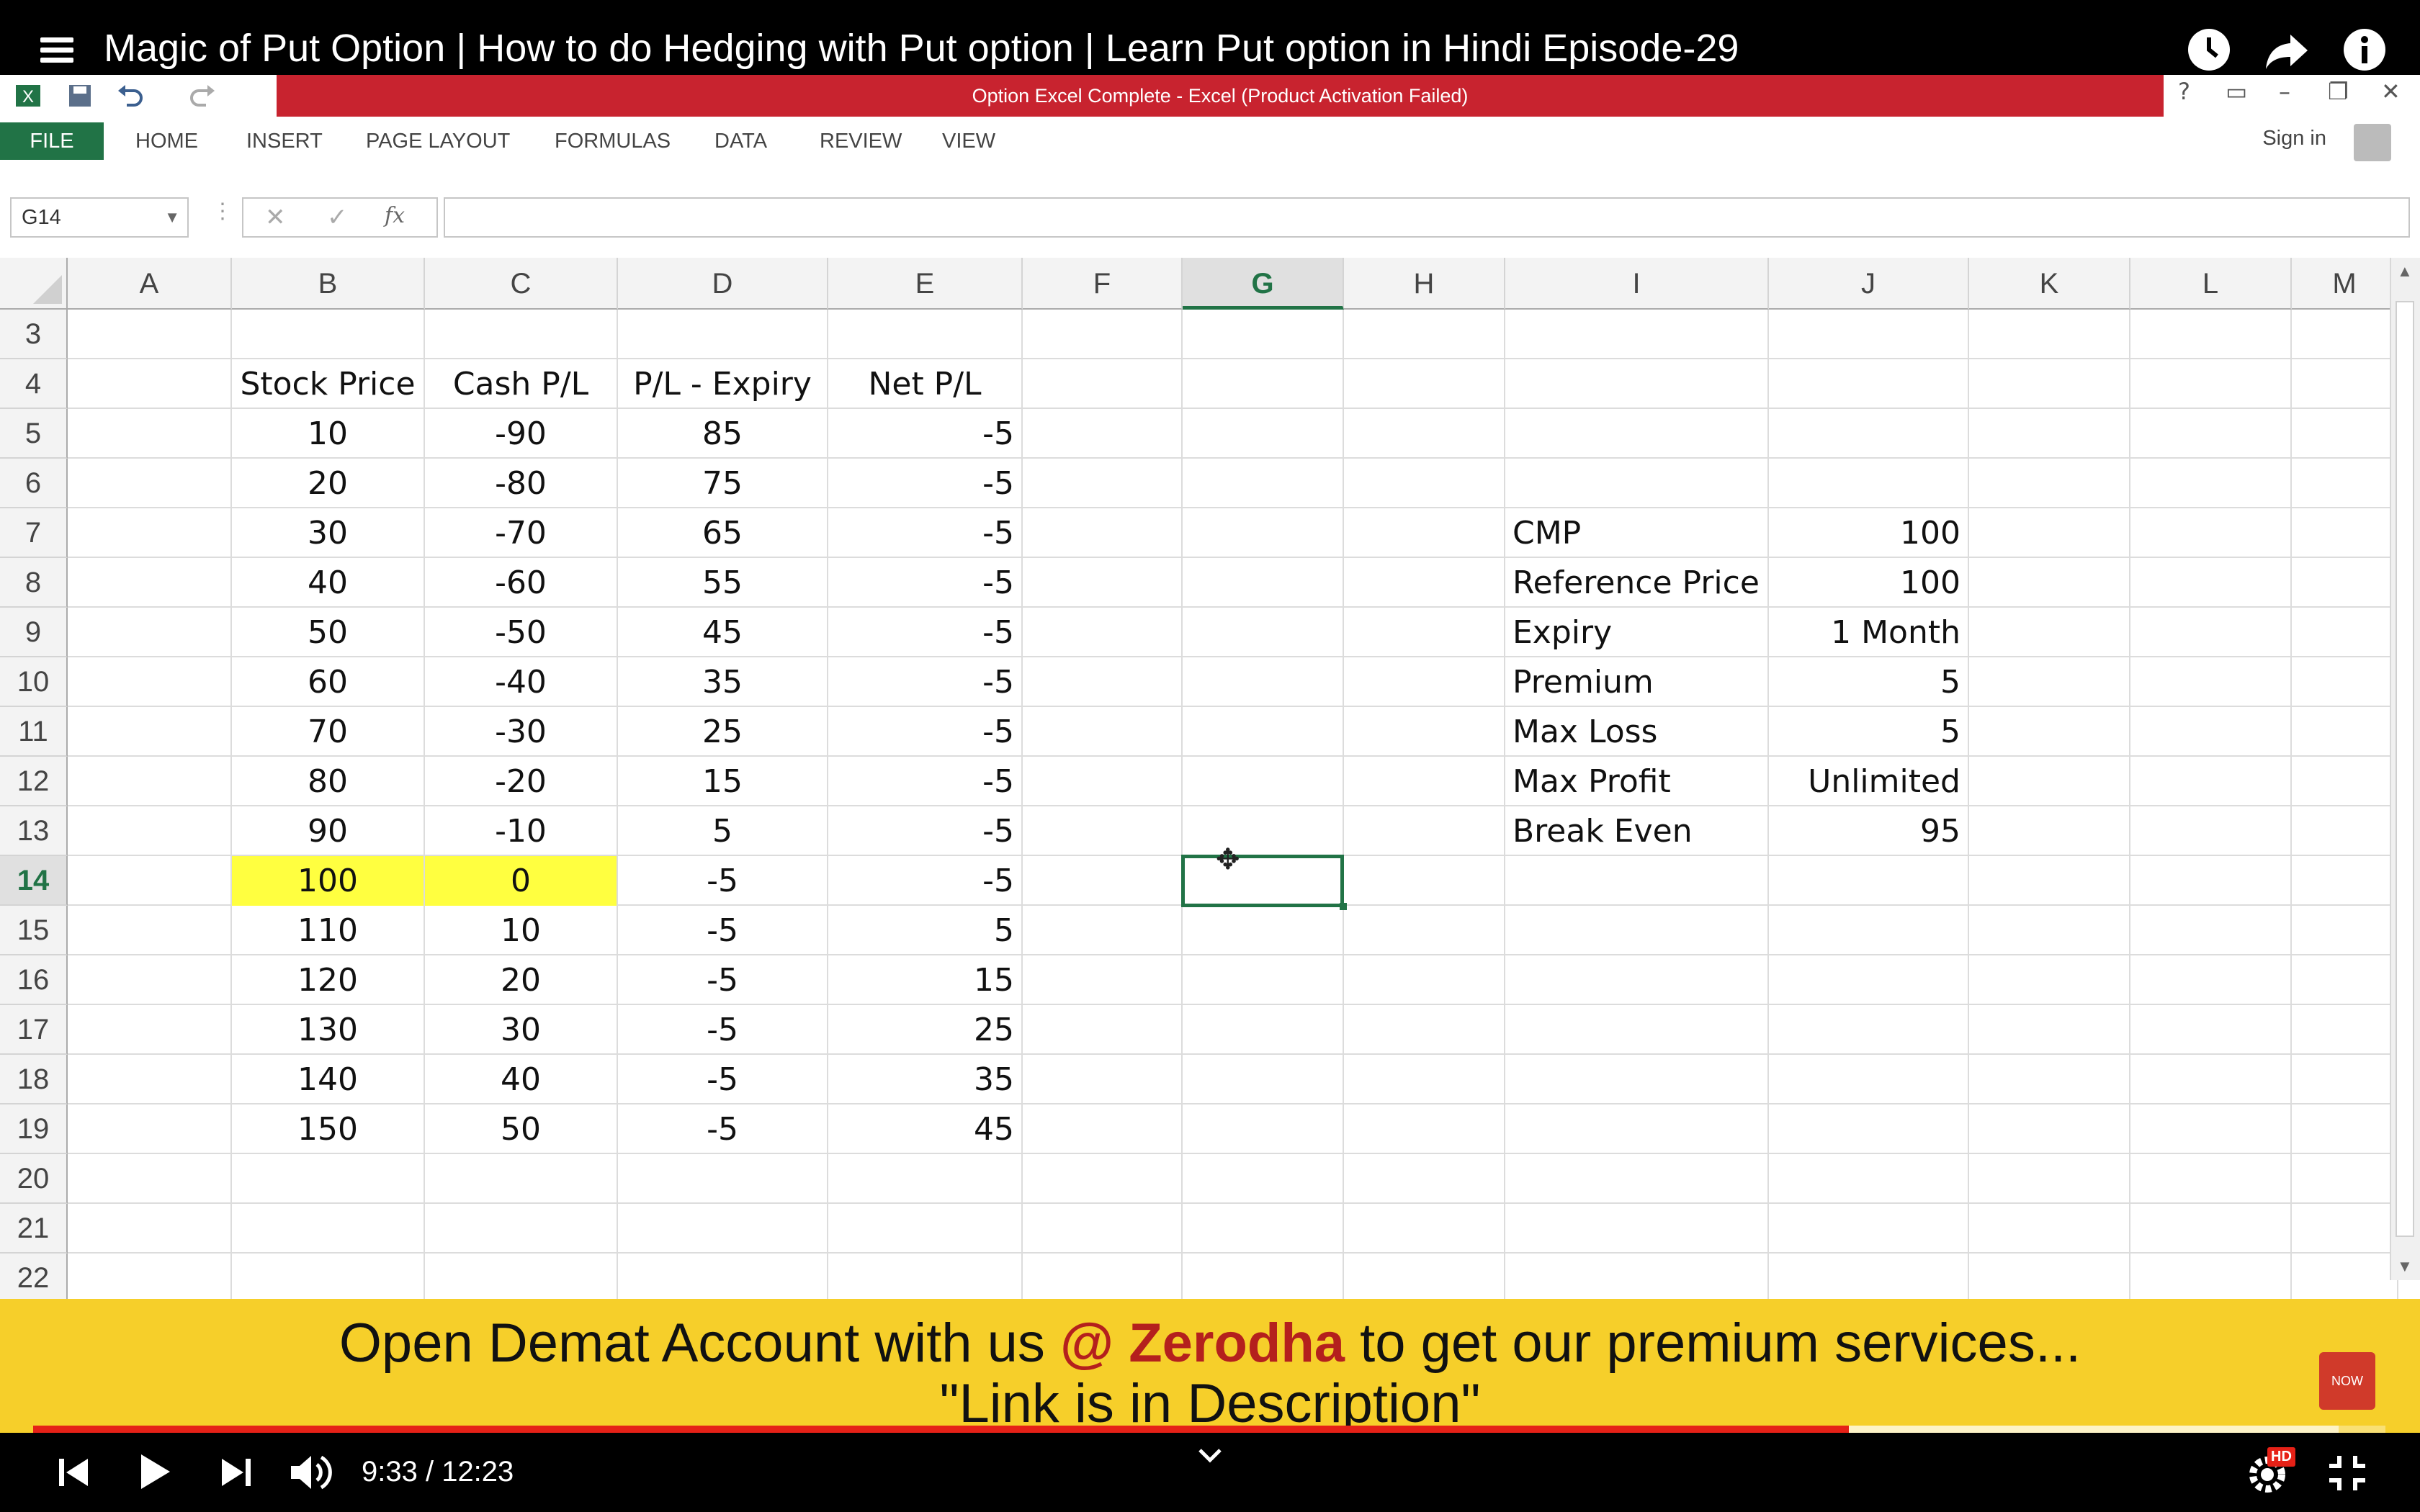 This screenshot has width=2420, height=1512. Describe the element at coordinates (521, 434) in the screenshot. I see `table-cell: -90` at that location.